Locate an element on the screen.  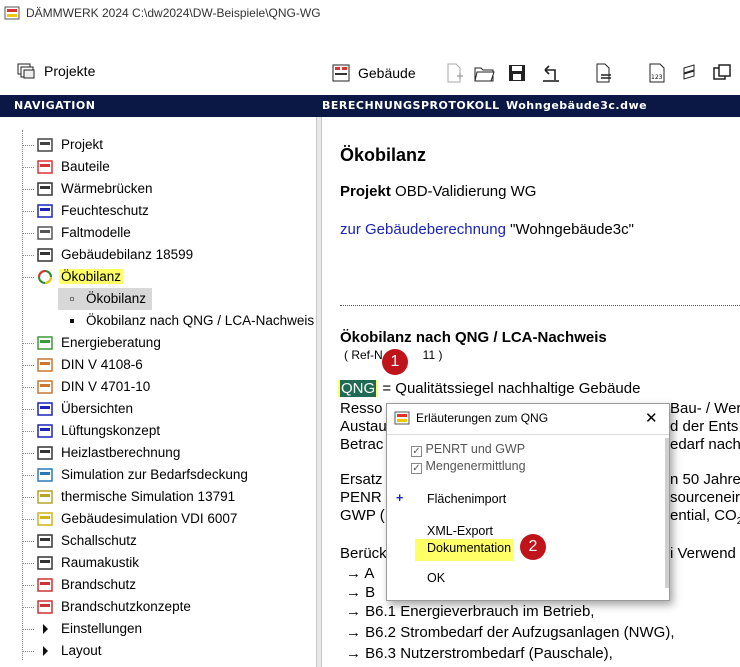
sidebar-item-din-4701: DIN V 4701-10 is located at coordinates (158, 387).